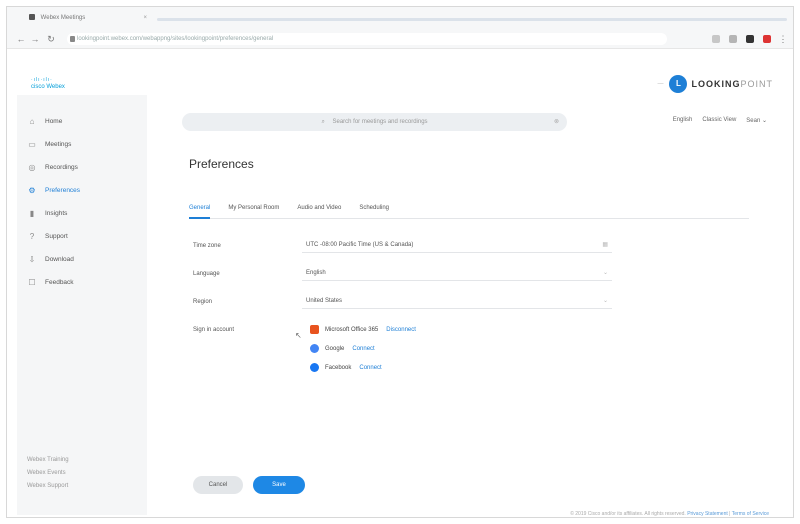 The width and height of the screenshot is (800, 524). I want to click on sidebar-footer-link: Webex Events, so click(46, 473).